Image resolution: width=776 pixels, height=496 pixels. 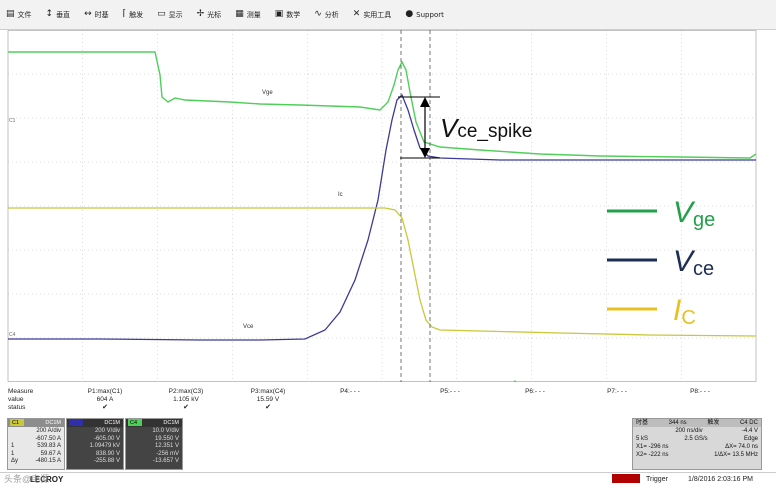 I want to click on menu-vertical: ↕ 垂直, so click(x=58, y=15).